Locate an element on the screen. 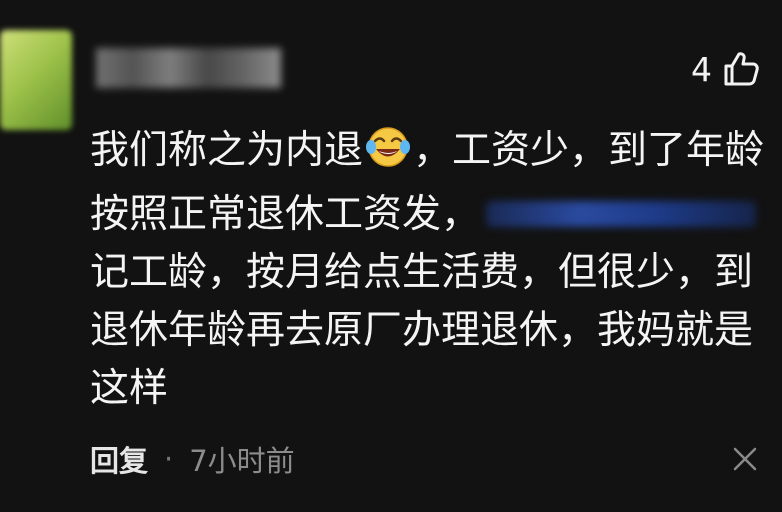  comment-footer: 回复 · 7小时前 is located at coordinates (192, 459).